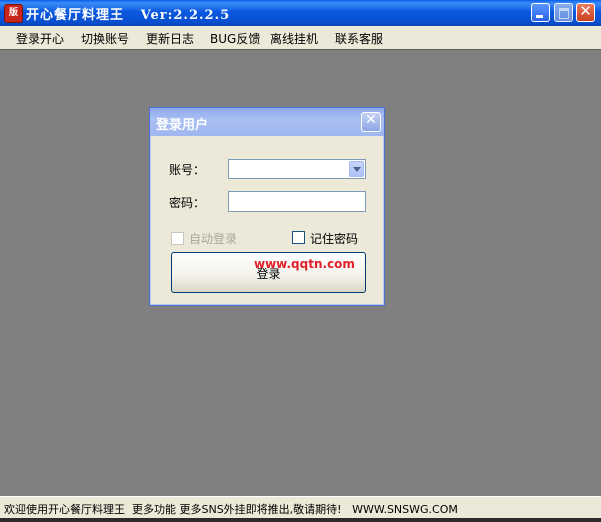  What do you see at coordinates (182, 125) in the screenshot?
I see `dialog-title: 登录用户` at bounding box center [182, 125].